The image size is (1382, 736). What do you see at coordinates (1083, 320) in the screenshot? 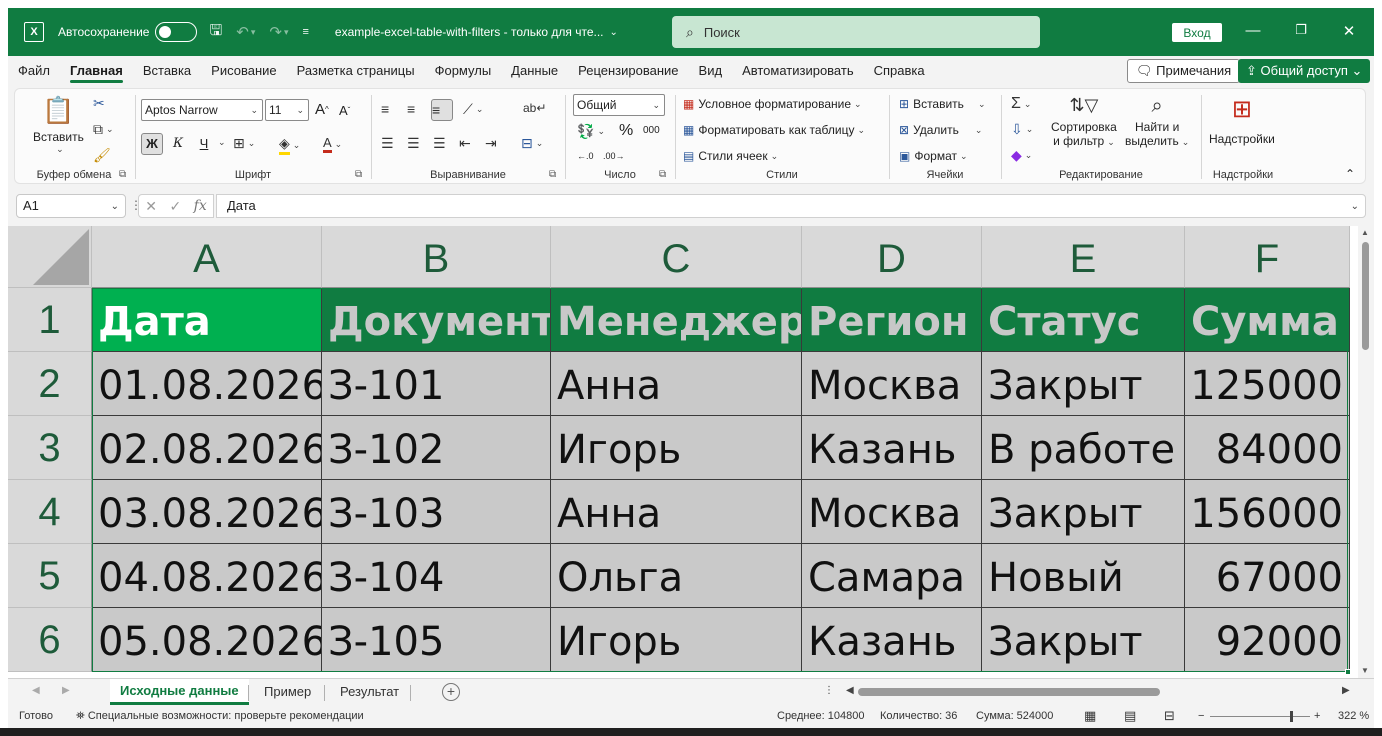
I see `table-header-cell: Статус` at bounding box center [1083, 320].